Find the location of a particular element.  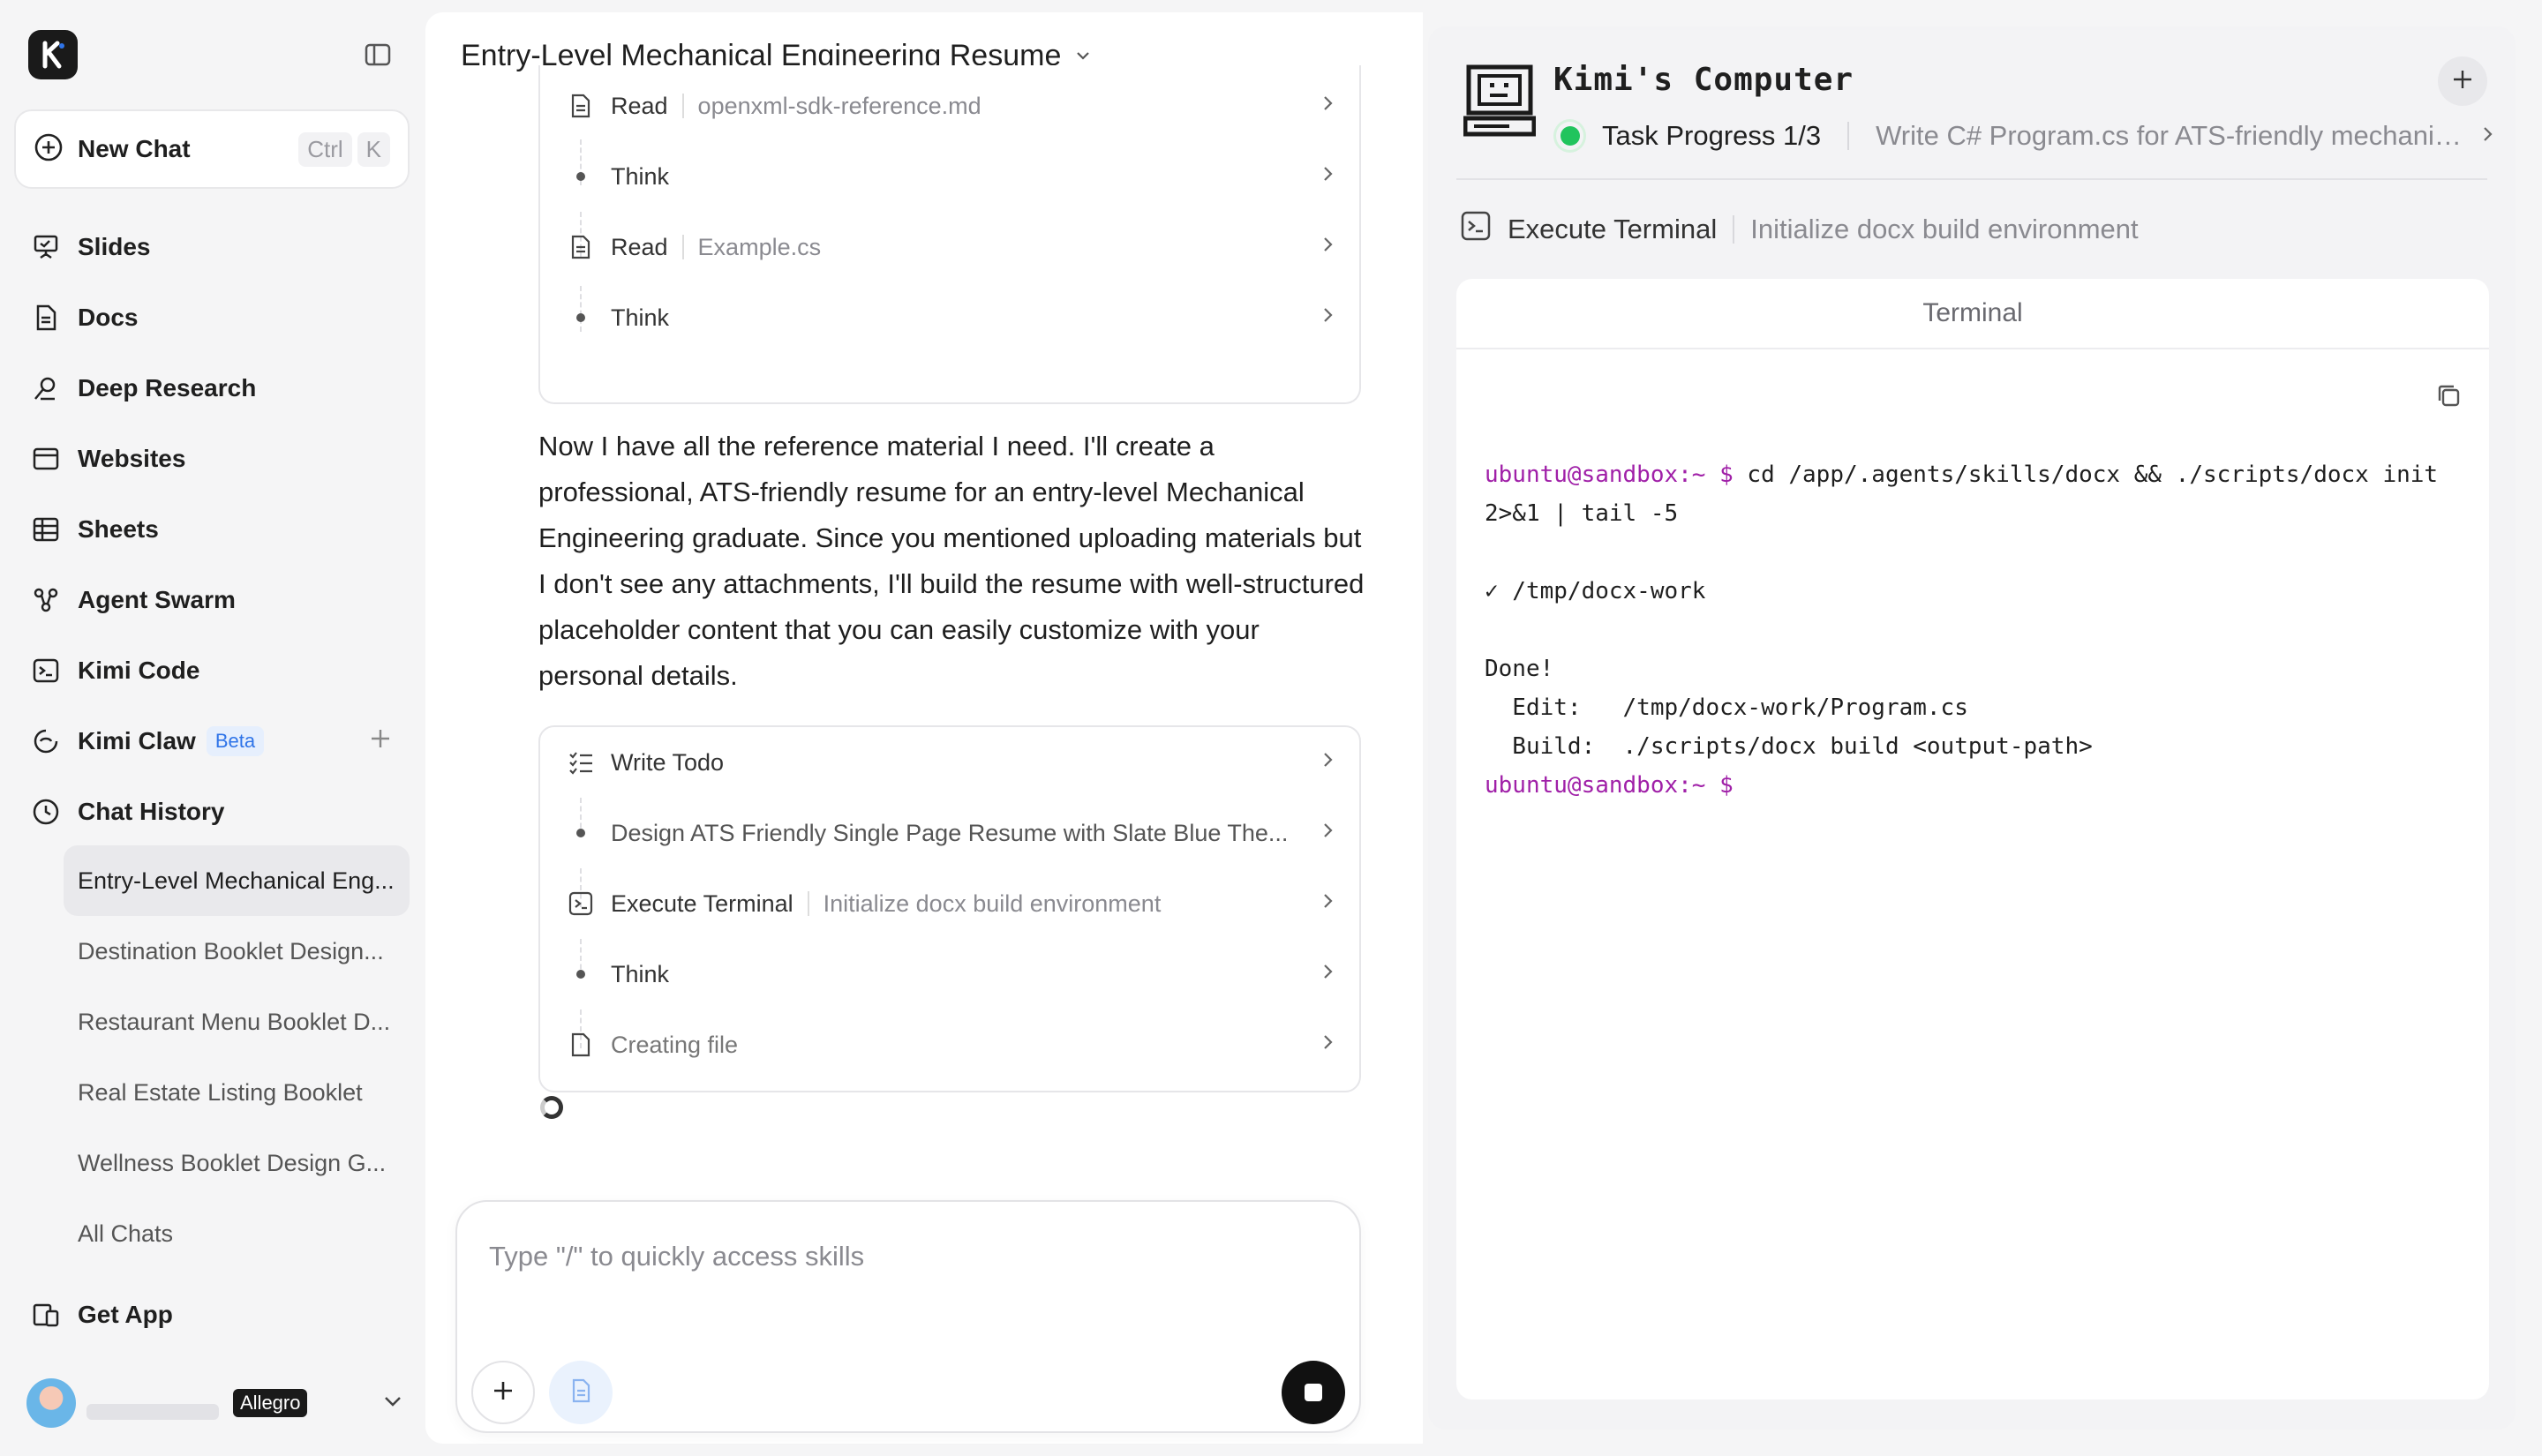

shortcut-ctrl: Ctrl is located at coordinates (325, 149).